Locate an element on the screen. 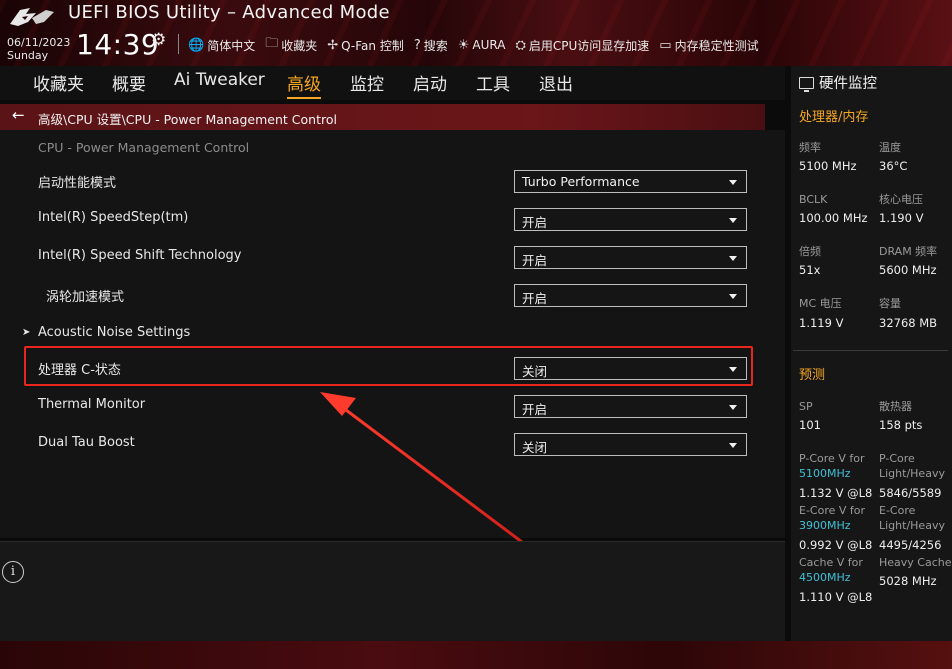  aura-icon: ☀ is located at coordinates (463, 45).